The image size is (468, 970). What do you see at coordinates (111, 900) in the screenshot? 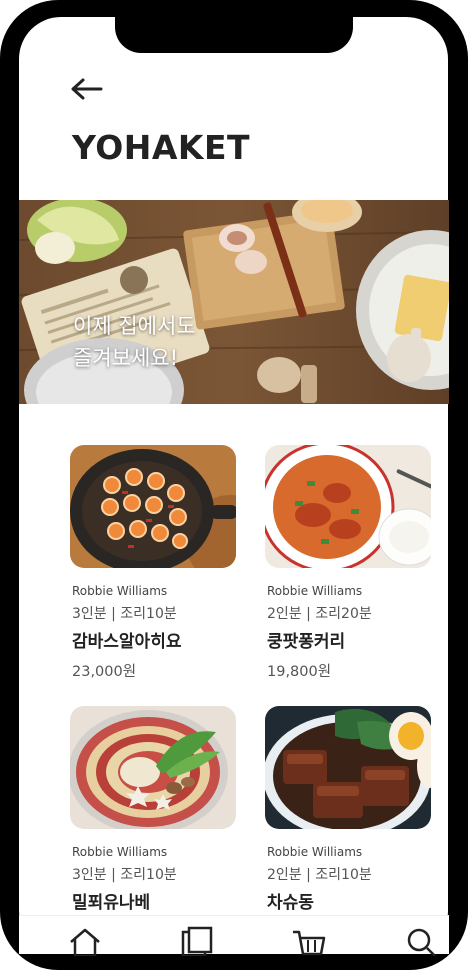
I see `product-title: 밀푀유나베` at bounding box center [111, 900].